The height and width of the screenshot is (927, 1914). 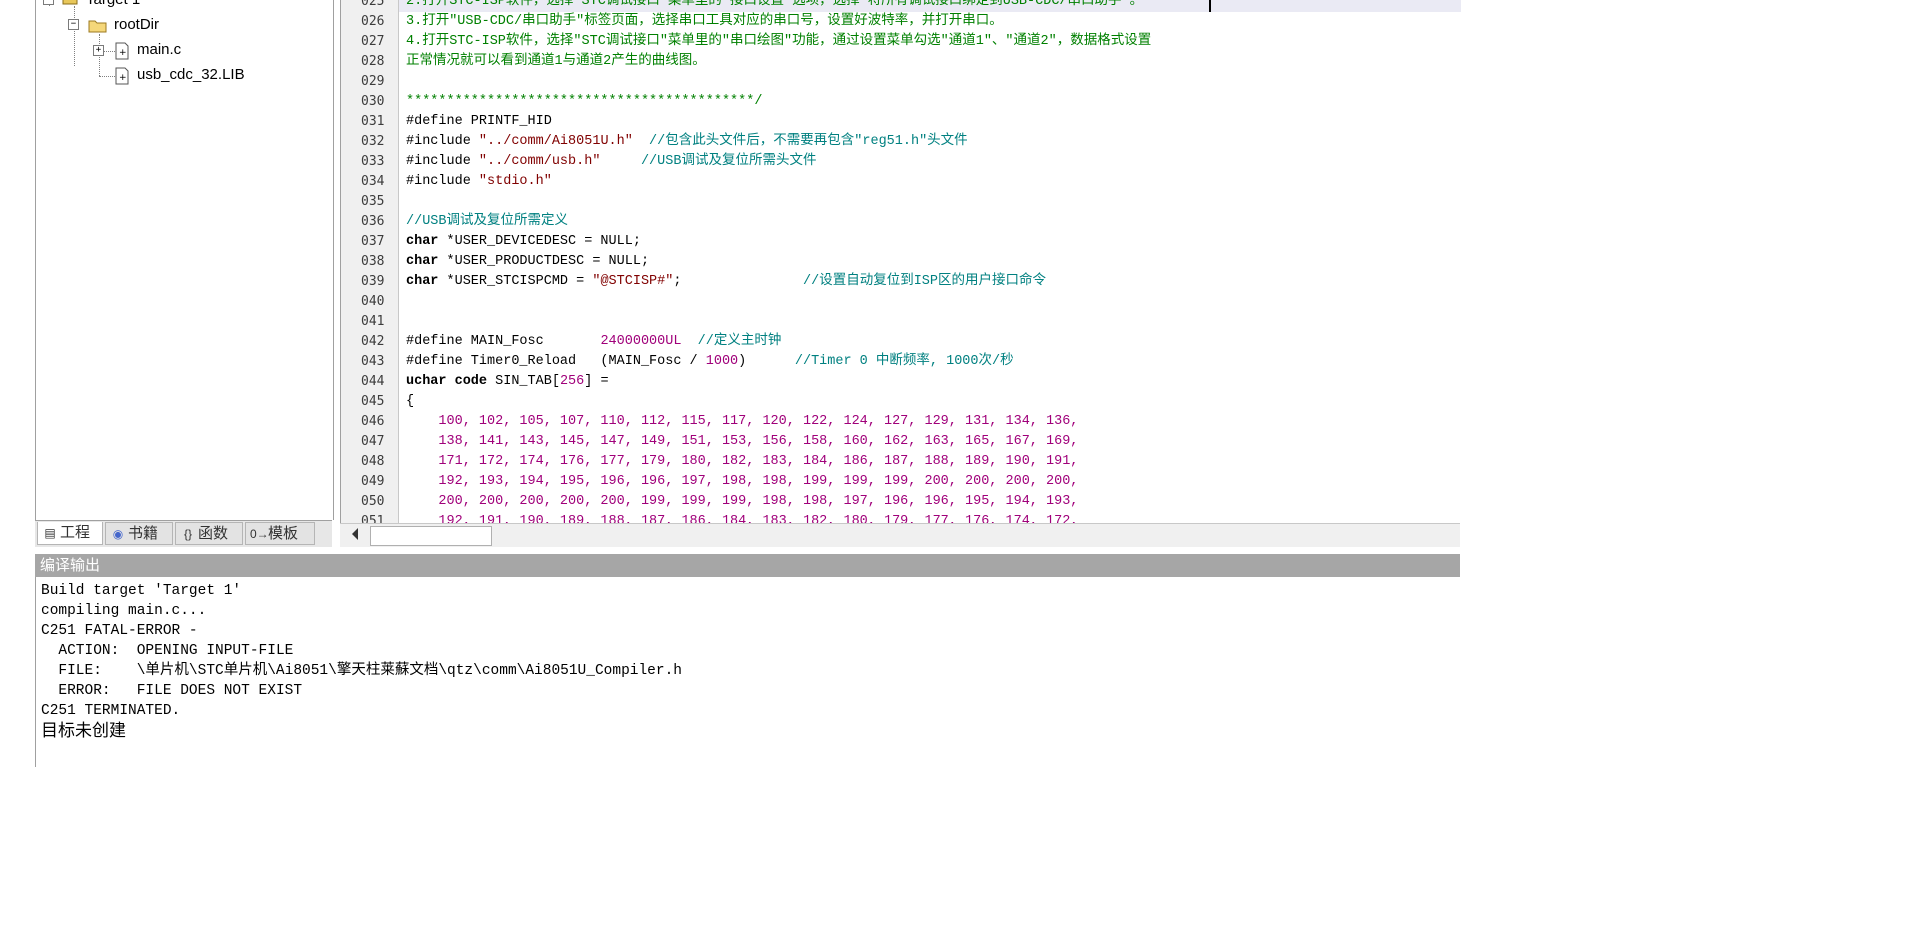 What do you see at coordinates (373, 341) in the screenshot?
I see `line-number: 042` at bounding box center [373, 341].